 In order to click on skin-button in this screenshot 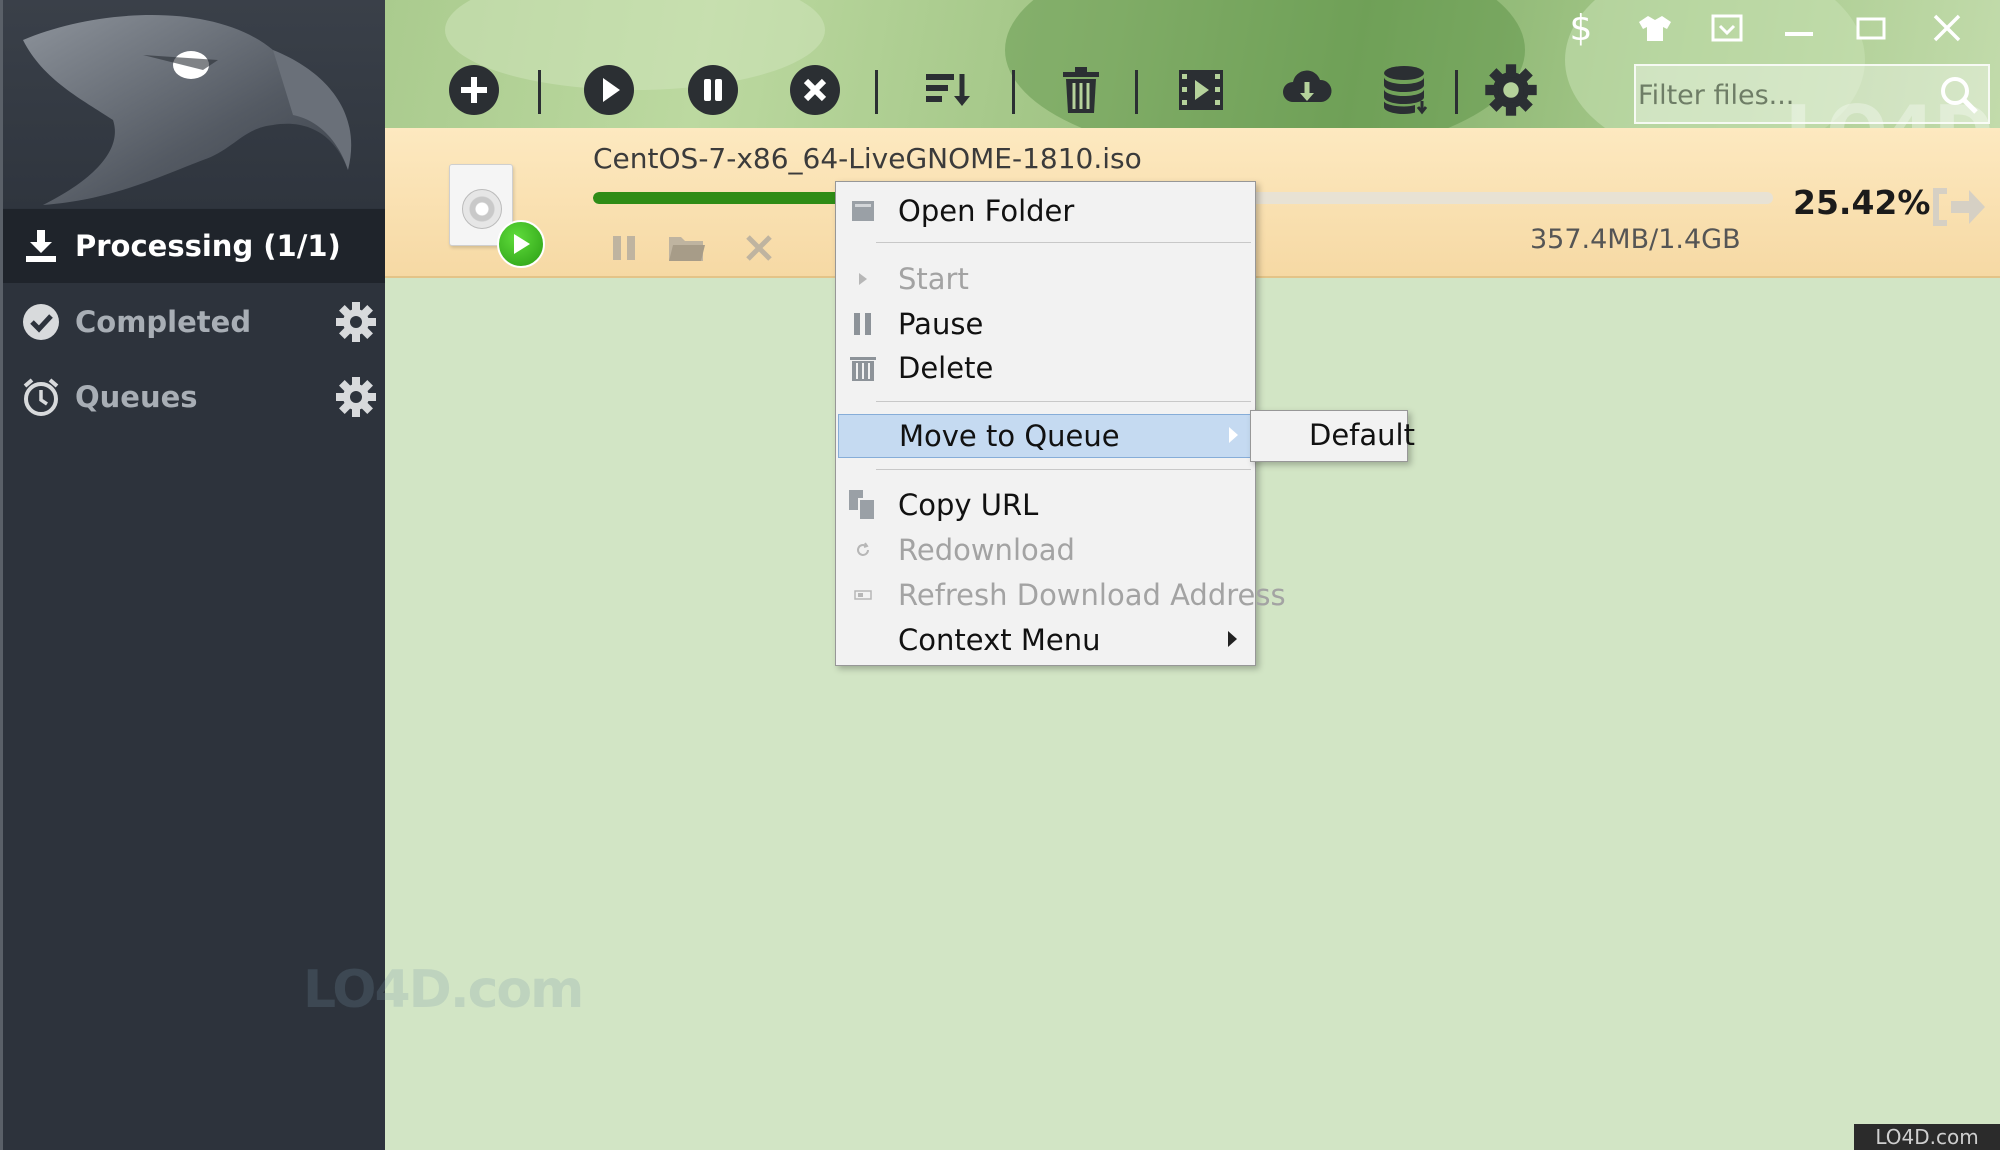, I will do `click(1655, 28)`.